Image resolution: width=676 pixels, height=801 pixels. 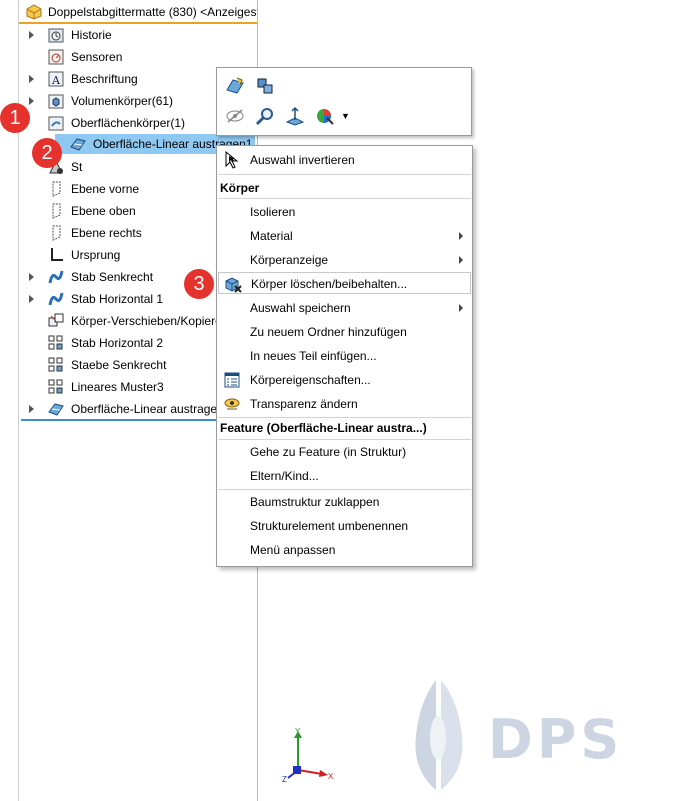 I want to click on menu-item-isolieren: Isolieren, so click(x=344, y=212).